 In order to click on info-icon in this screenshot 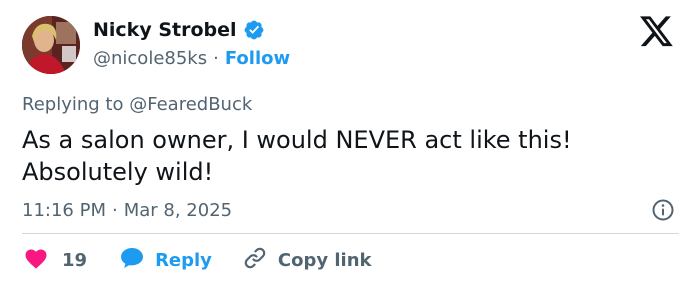, I will do `click(663, 210)`.